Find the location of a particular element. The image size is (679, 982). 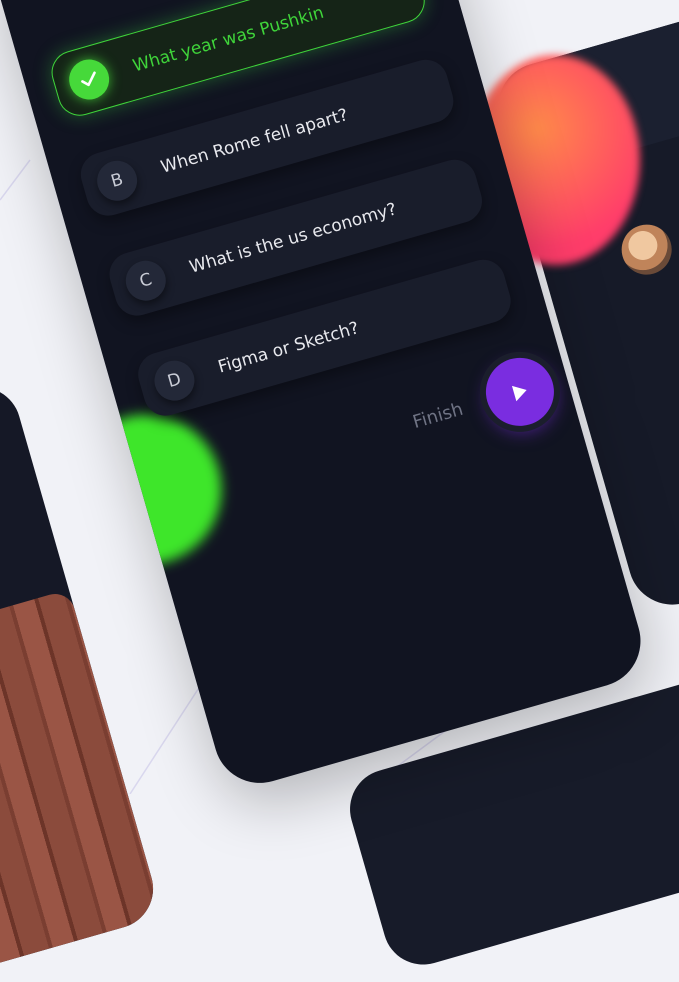

option-badge-d: D is located at coordinates (174, 380).